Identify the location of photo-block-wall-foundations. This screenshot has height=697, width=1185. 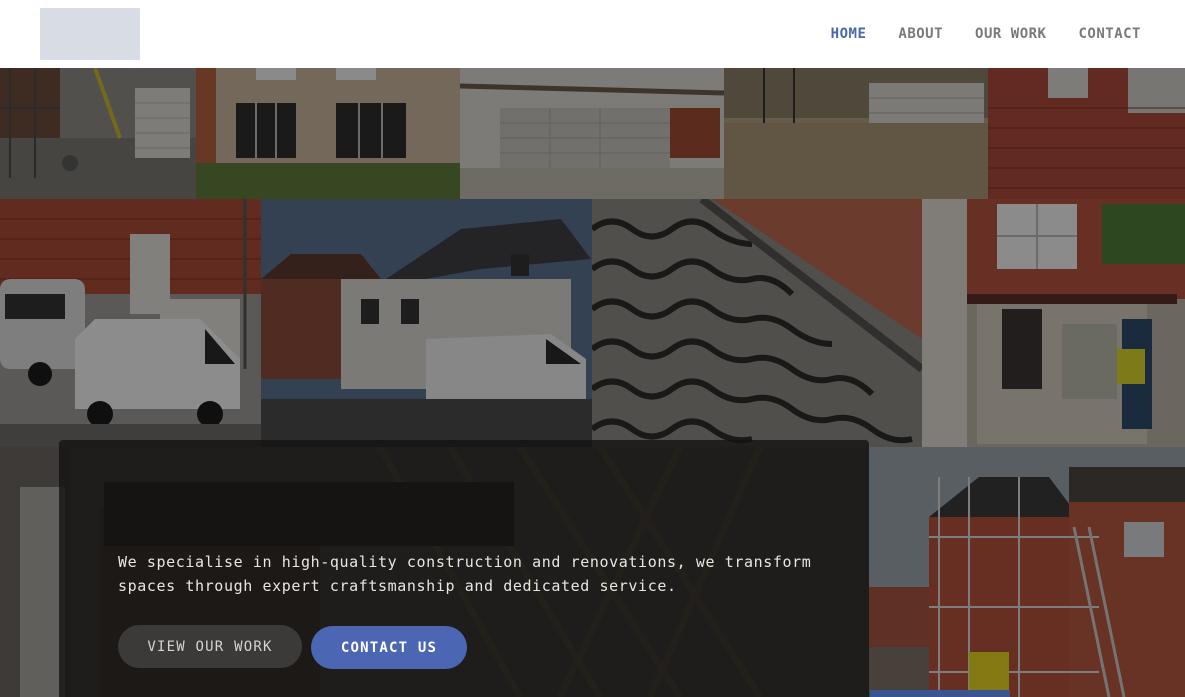
(592, 133).